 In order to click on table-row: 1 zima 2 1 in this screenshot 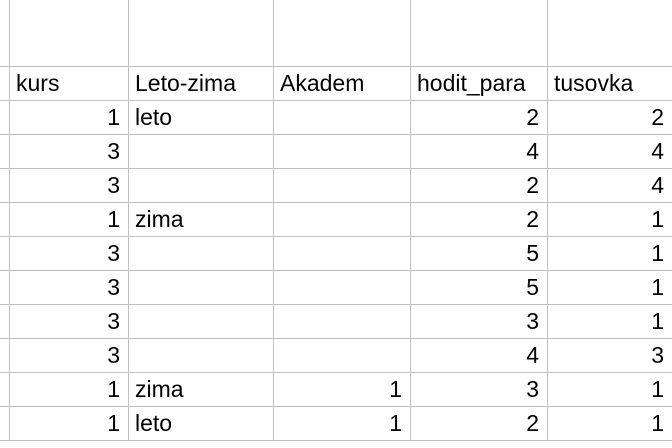, I will do `click(336, 220)`.